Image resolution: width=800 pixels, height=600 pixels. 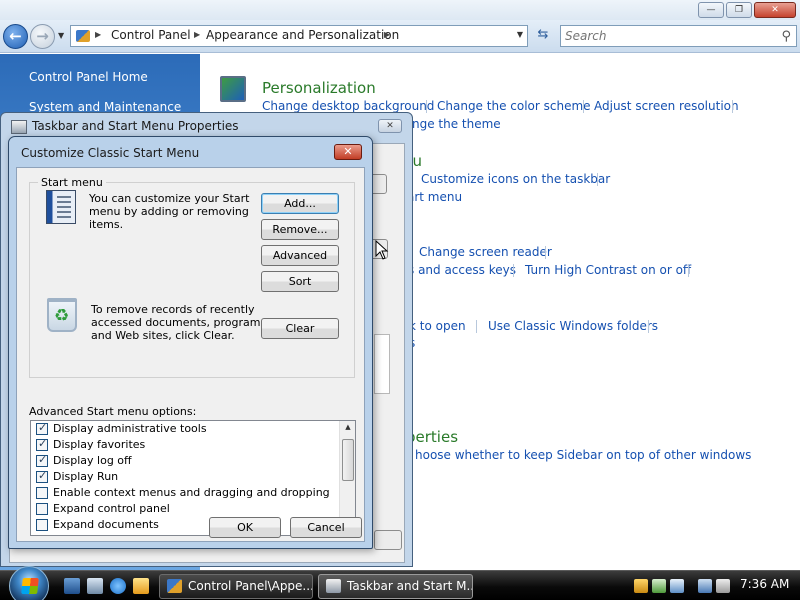 I want to click on link-click-to-open: k to open, so click(x=437, y=326).